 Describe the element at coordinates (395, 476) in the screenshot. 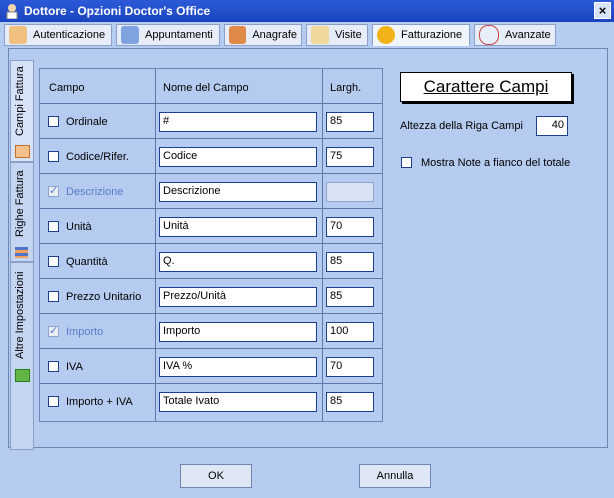

I see `cancel-button: Annulla` at that location.